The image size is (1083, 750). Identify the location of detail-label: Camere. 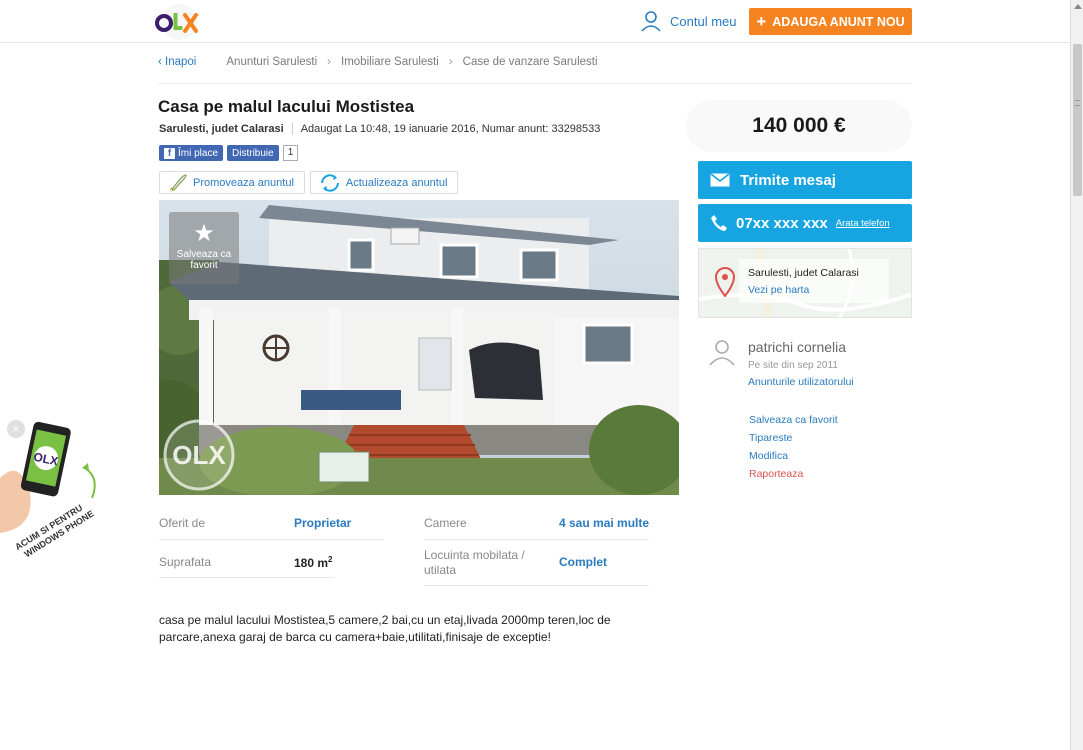
(445, 523).